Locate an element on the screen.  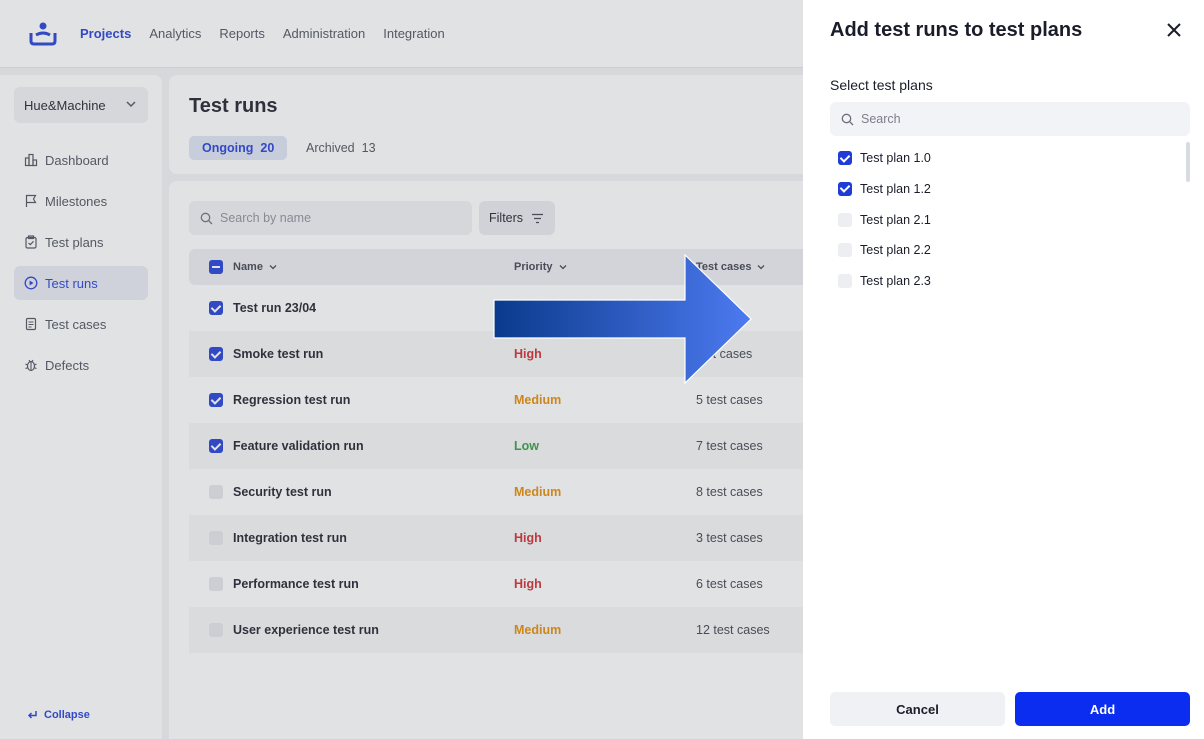
section-label: Select test plans is located at coordinates (881, 85).